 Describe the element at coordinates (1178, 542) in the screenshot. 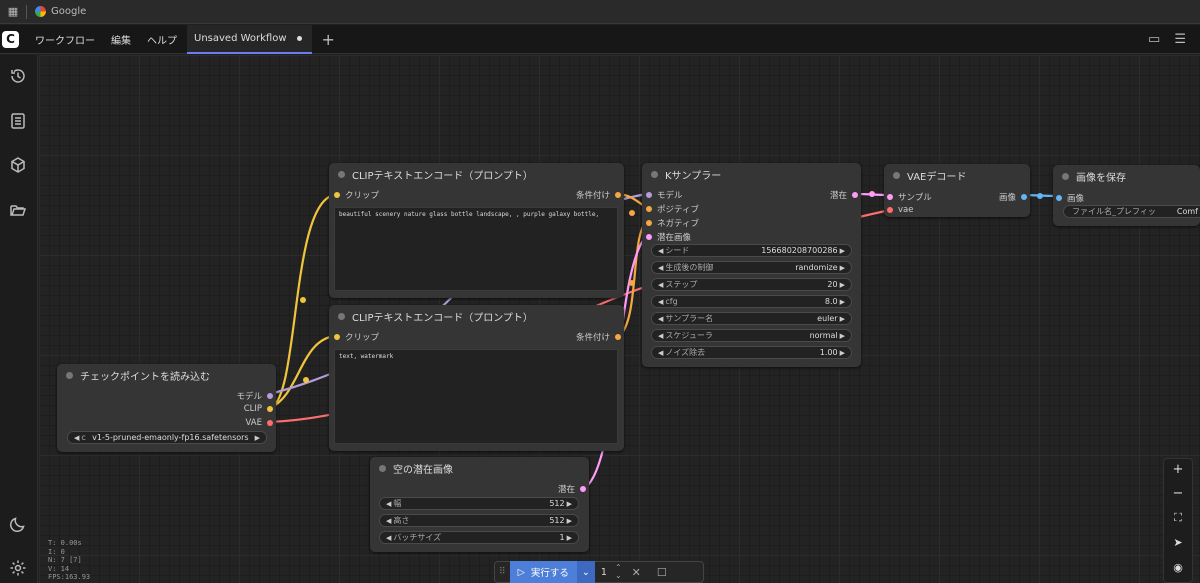

I see `select-pointer-icon: ➤` at that location.